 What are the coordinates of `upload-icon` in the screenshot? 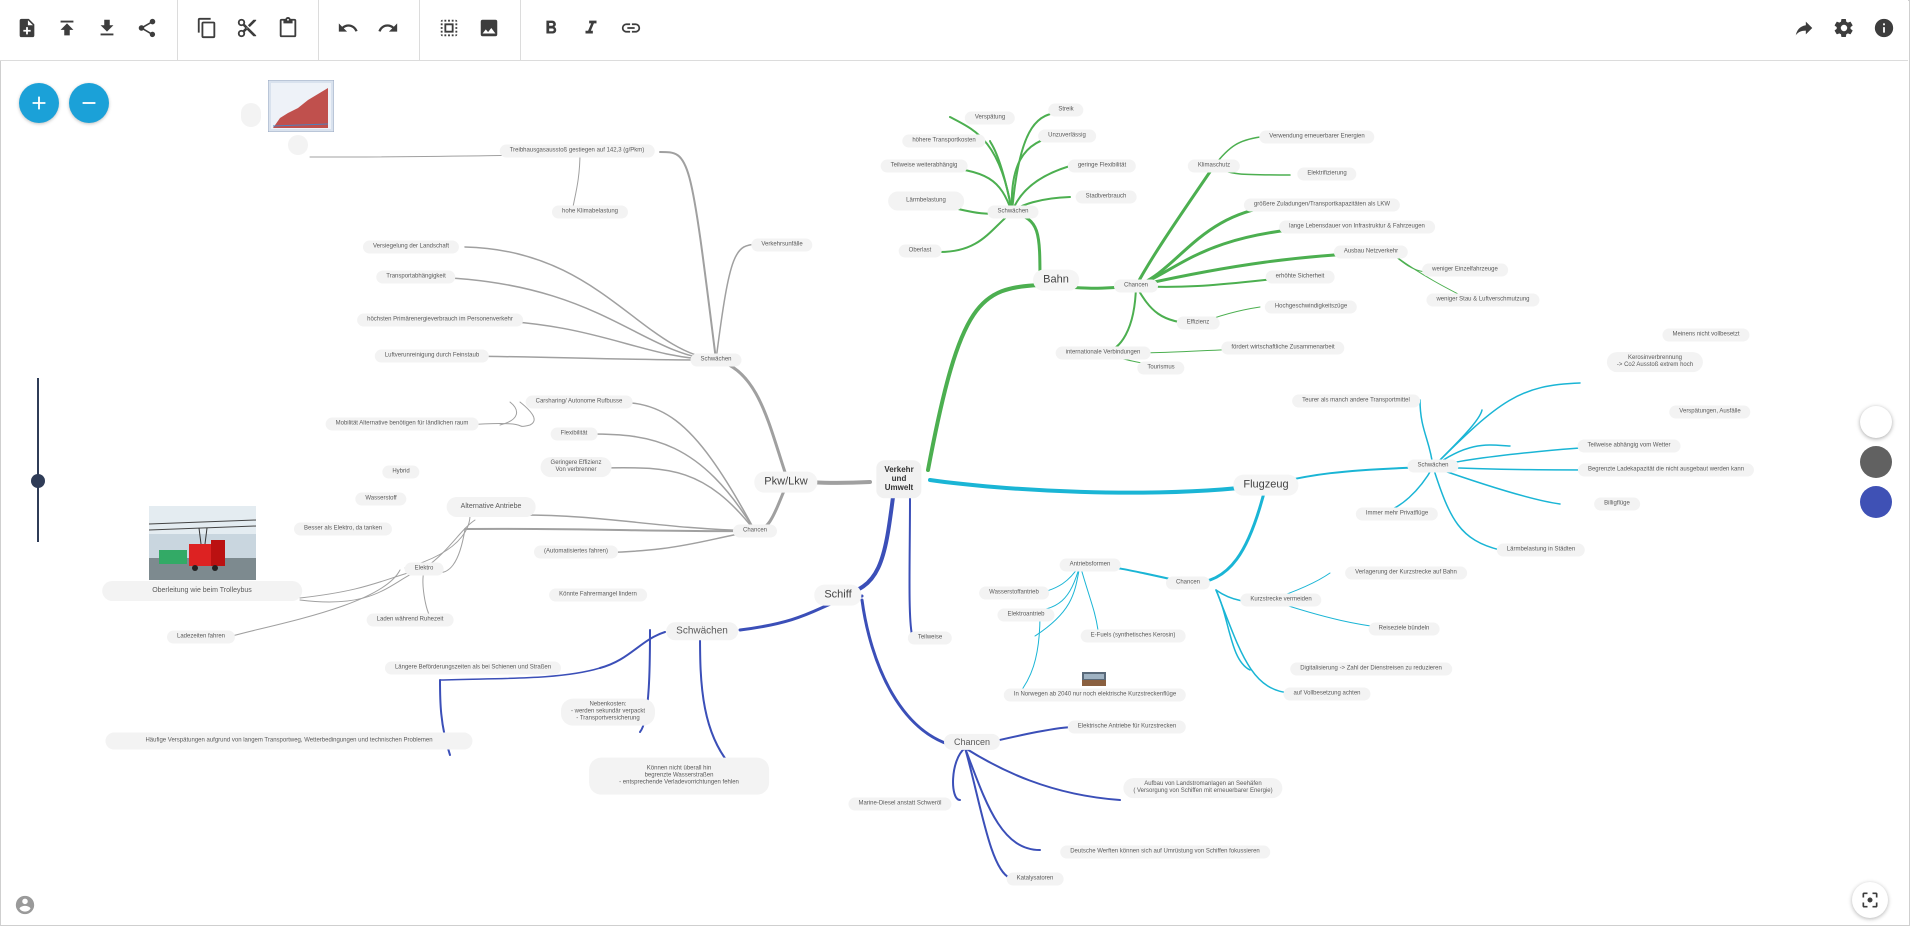 It's located at (67, 28).